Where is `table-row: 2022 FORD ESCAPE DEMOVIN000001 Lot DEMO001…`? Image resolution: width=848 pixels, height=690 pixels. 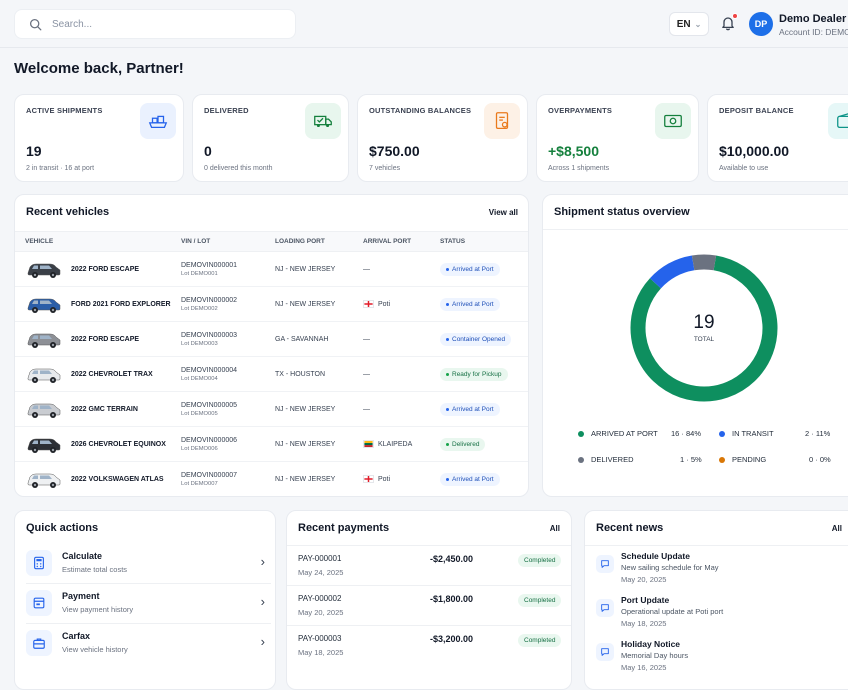 table-row: 2022 FORD ESCAPE DEMOVIN000001 Lot DEMO001… is located at coordinates (271, 269).